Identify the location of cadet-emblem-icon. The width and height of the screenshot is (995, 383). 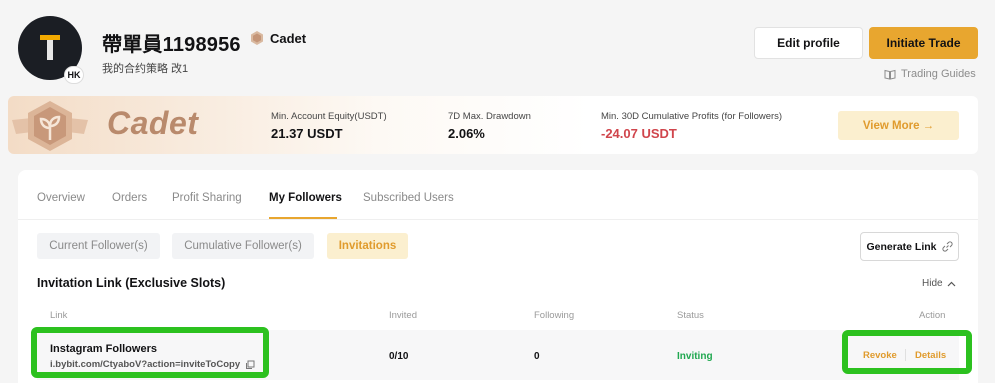
(50, 126).